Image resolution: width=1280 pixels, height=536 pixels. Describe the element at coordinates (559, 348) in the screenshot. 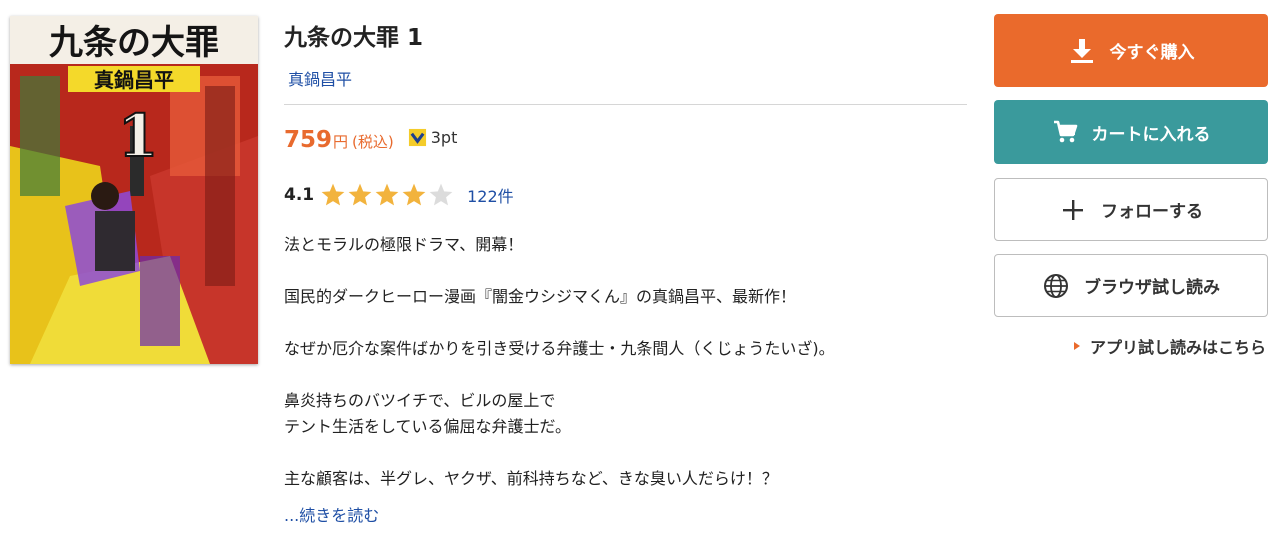

I see `description-line: なぜか厄介な案件ばかりを引き受ける弁護士・九条間人（くじょうたいざ)。` at that location.